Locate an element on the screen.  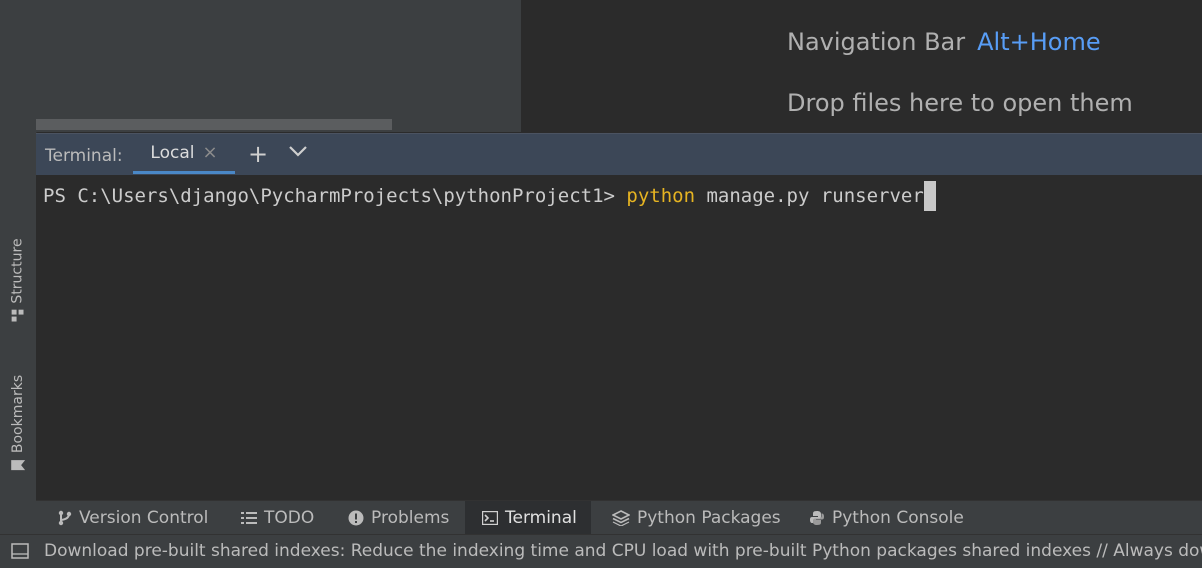
close-icon: × is located at coordinates (209, 152).